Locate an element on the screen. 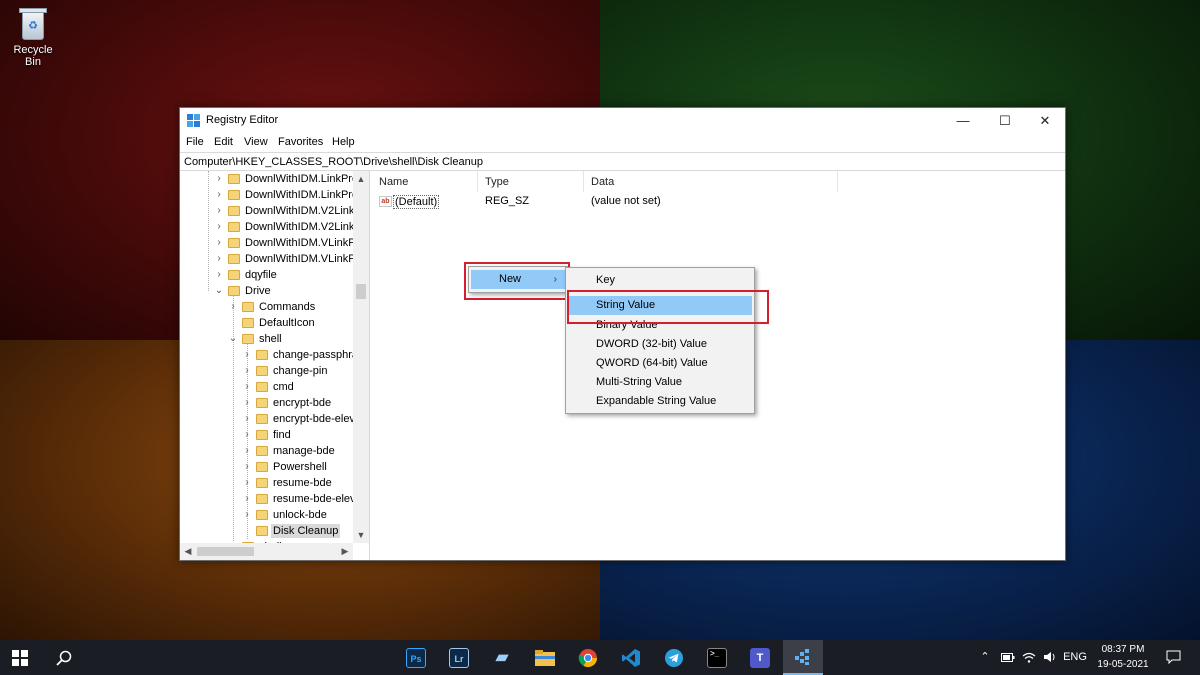 This screenshot has width=1200, height=675. maximize-button: ☐ is located at coordinates (1005, 121).